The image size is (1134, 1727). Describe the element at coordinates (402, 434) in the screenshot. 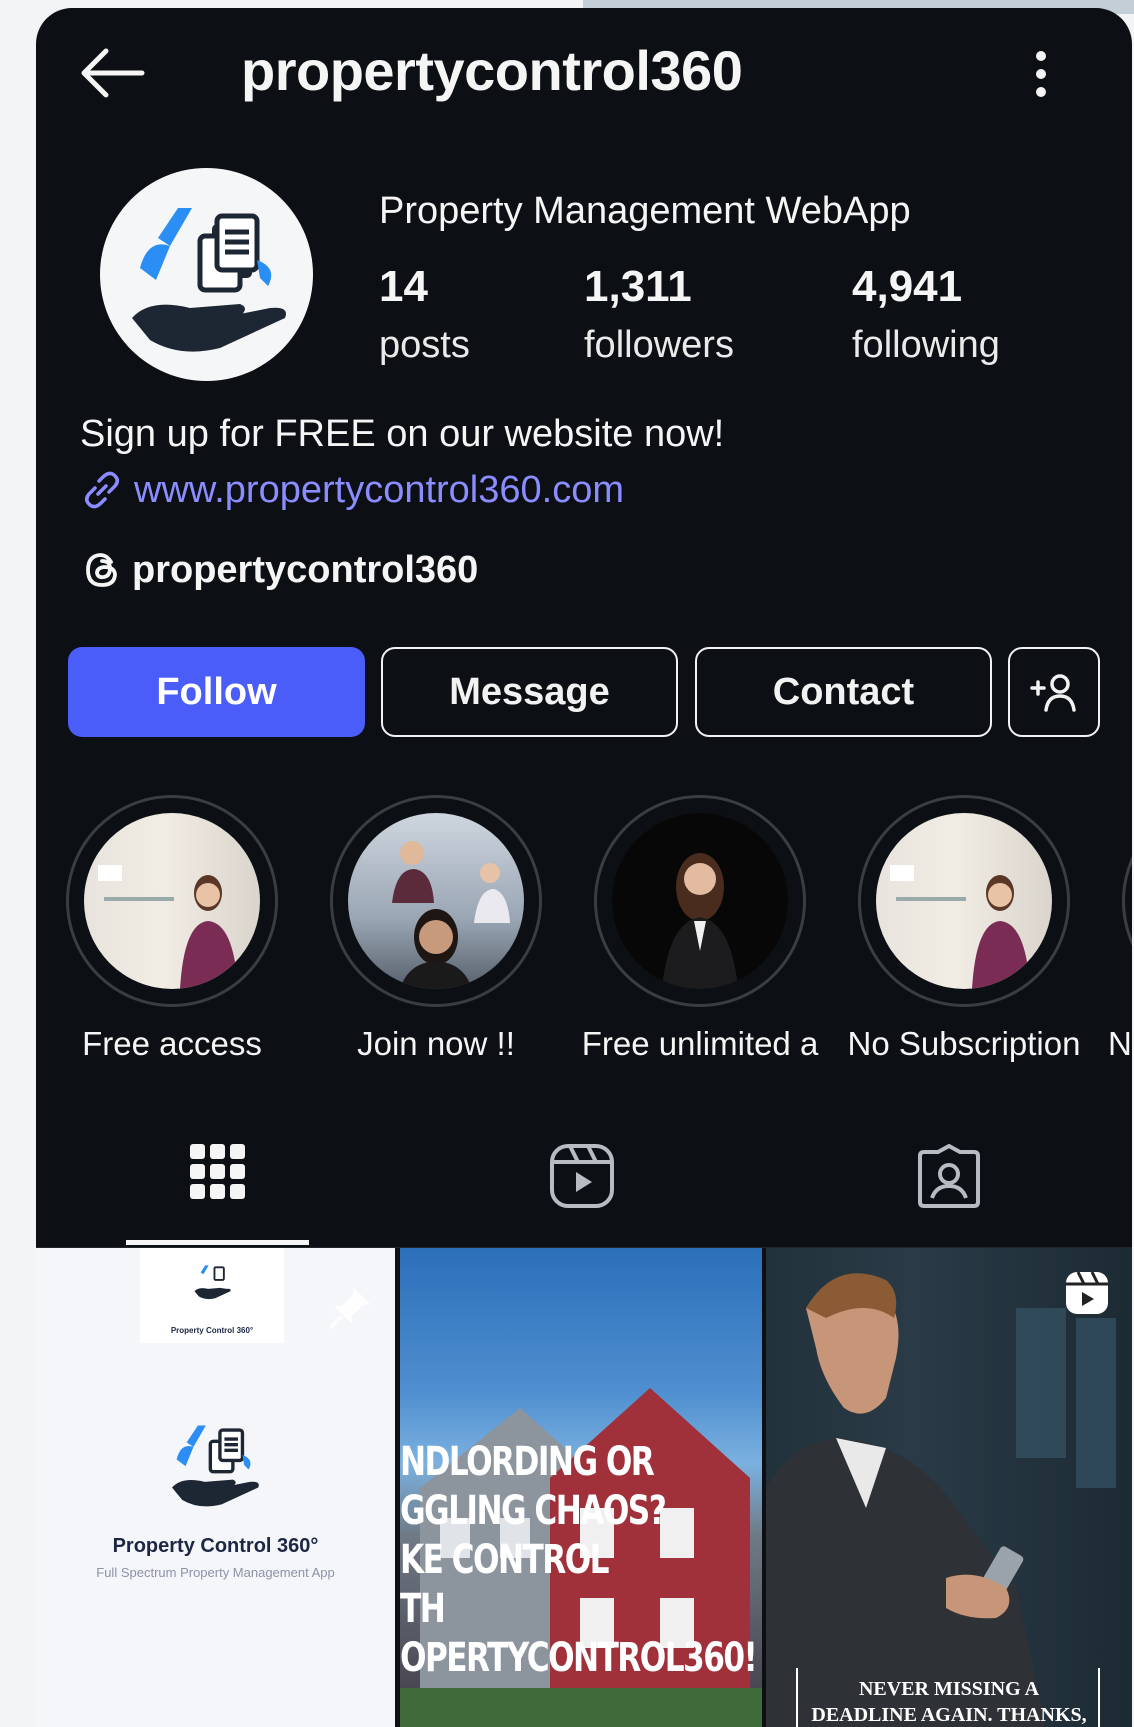

I see `bio-text: Sign up for FREE on our website now!` at that location.